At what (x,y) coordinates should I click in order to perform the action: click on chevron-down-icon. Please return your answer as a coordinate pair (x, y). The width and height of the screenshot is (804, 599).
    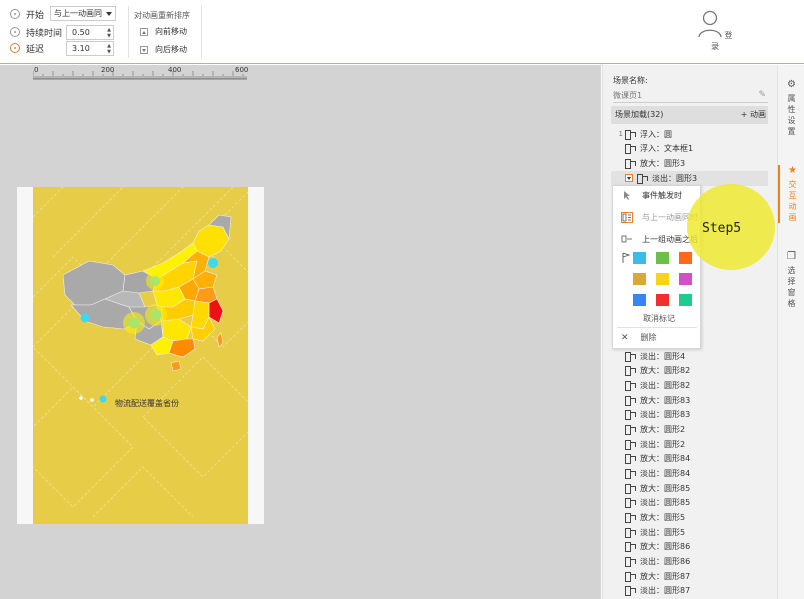
    Looking at the image, I should click on (109, 14).